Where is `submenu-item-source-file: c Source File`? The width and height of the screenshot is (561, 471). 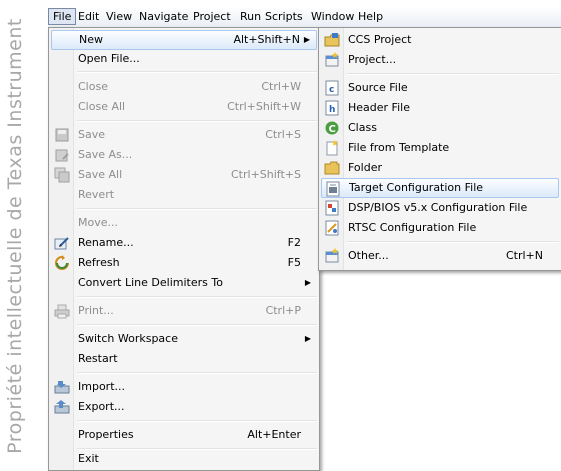
submenu-item-source-file: c Source File is located at coordinates (440, 88).